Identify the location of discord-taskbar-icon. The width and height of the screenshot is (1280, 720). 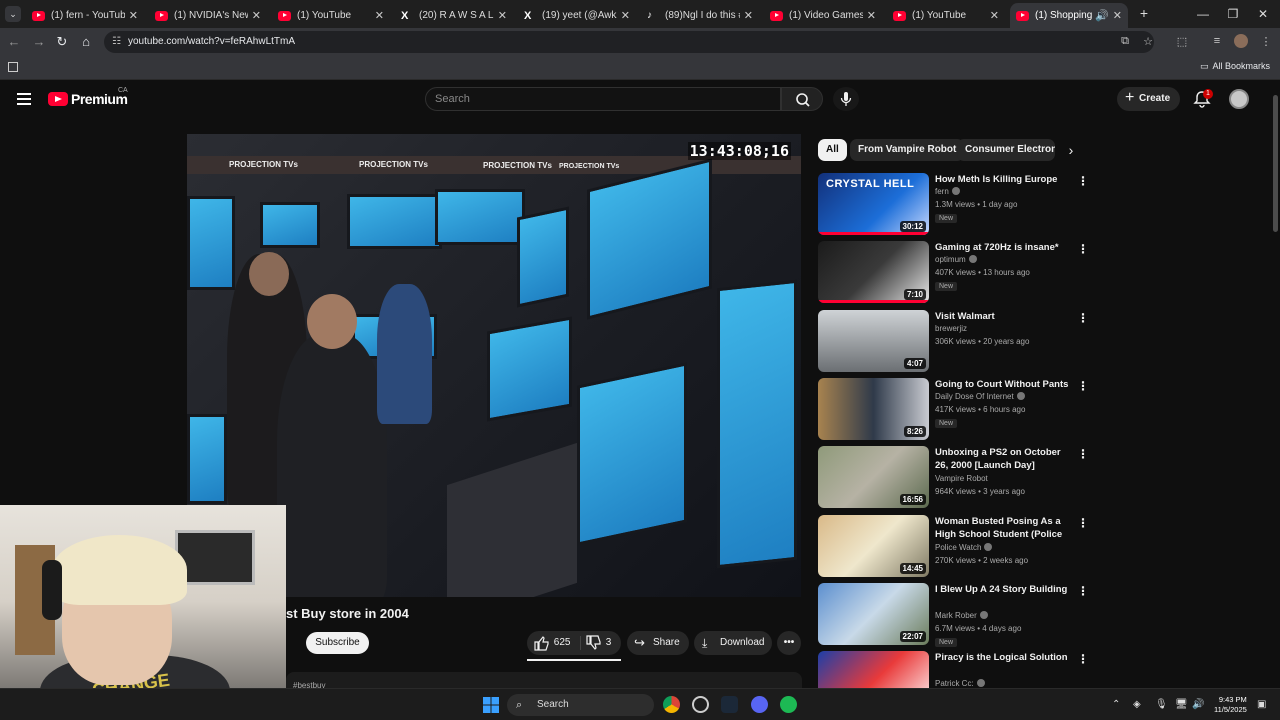
(759, 704).